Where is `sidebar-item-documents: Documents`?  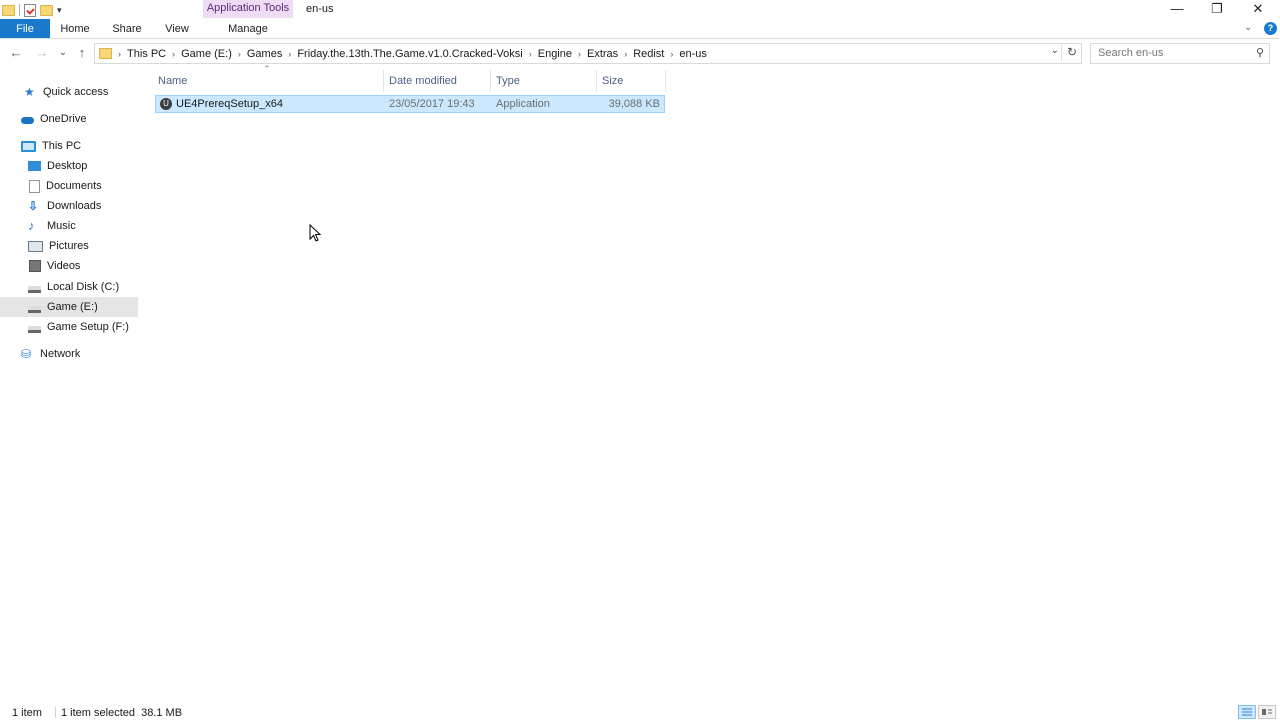 sidebar-item-documents: Documents is located at coordinates (69, 186).